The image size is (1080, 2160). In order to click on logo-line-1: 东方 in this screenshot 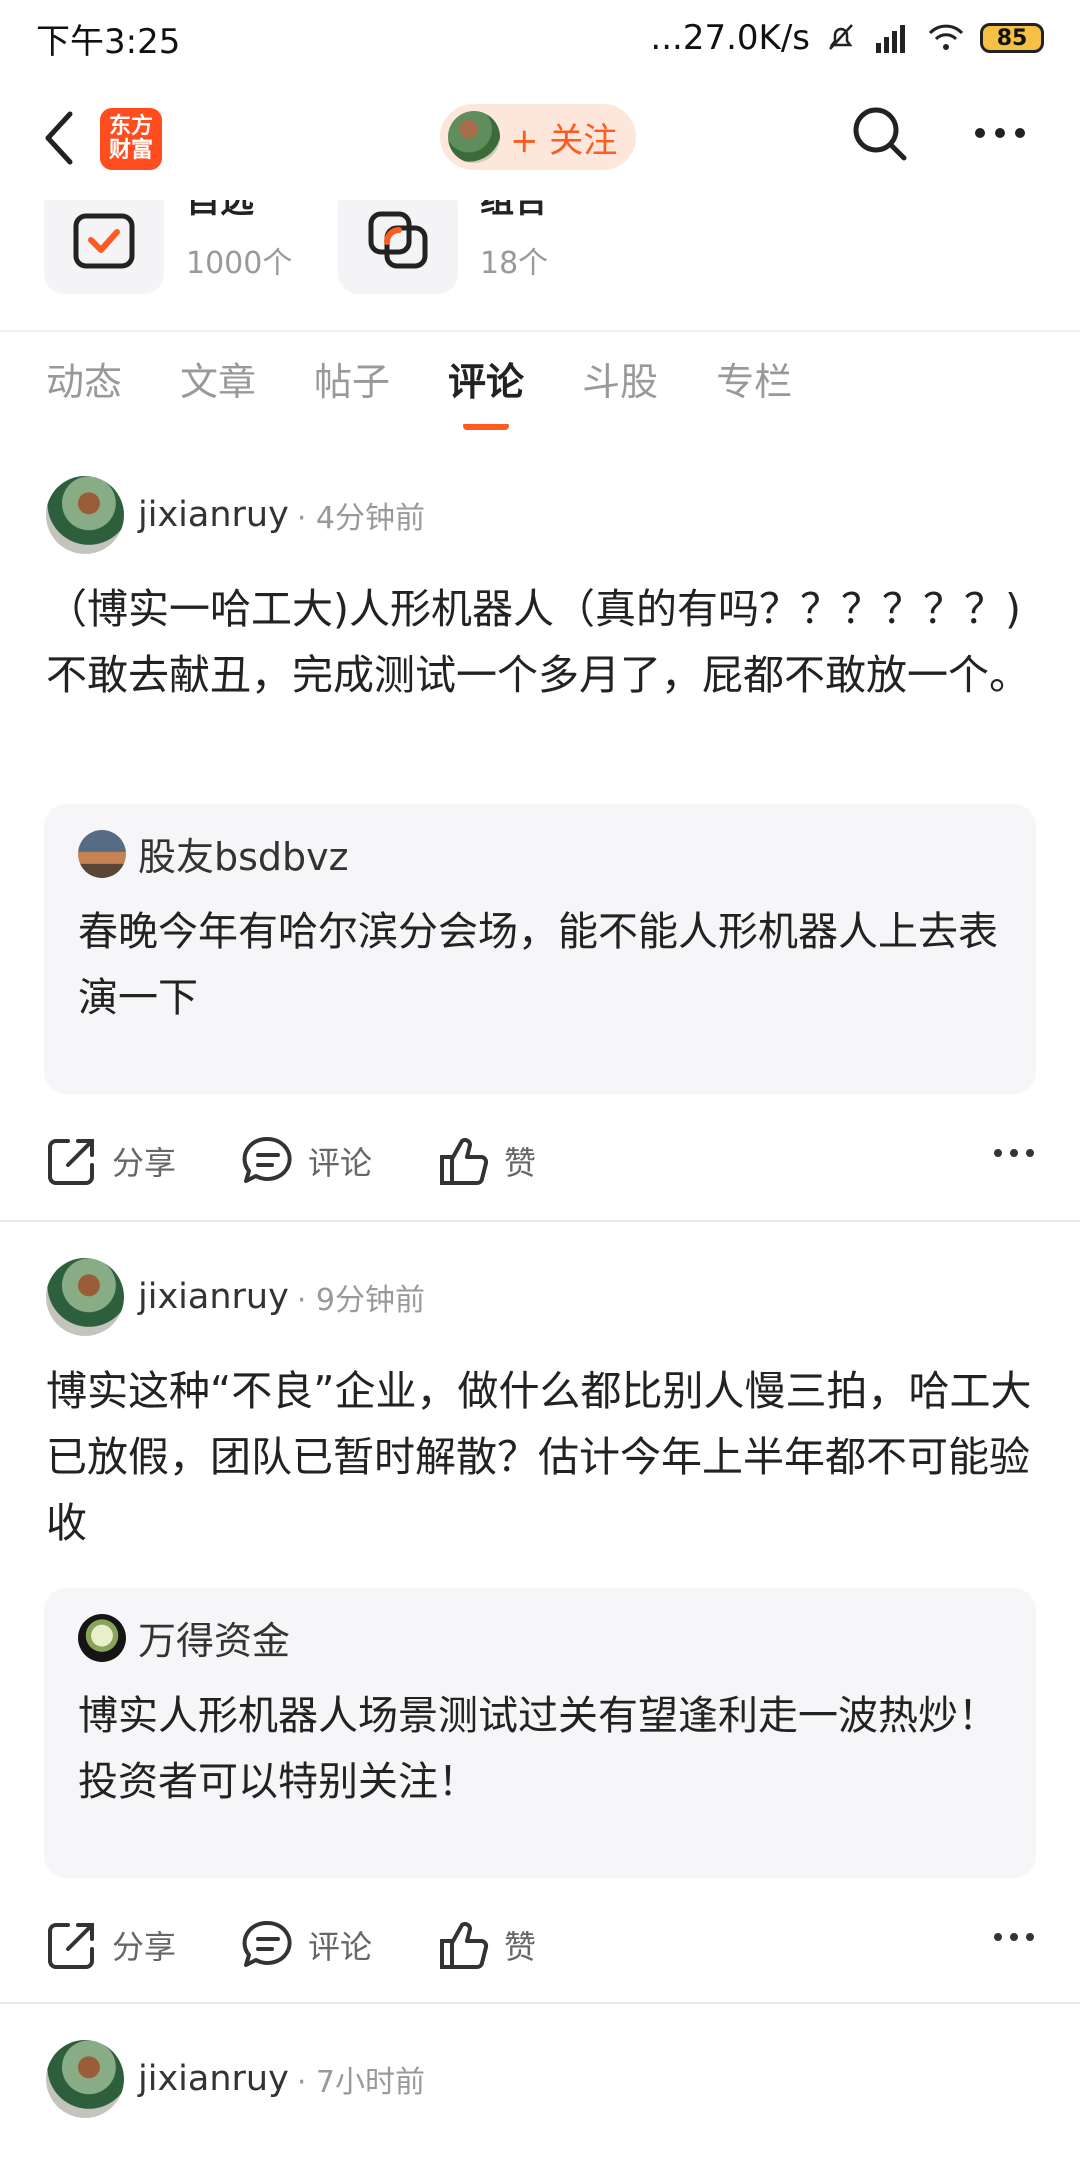, I will do `click(130, 126)`.